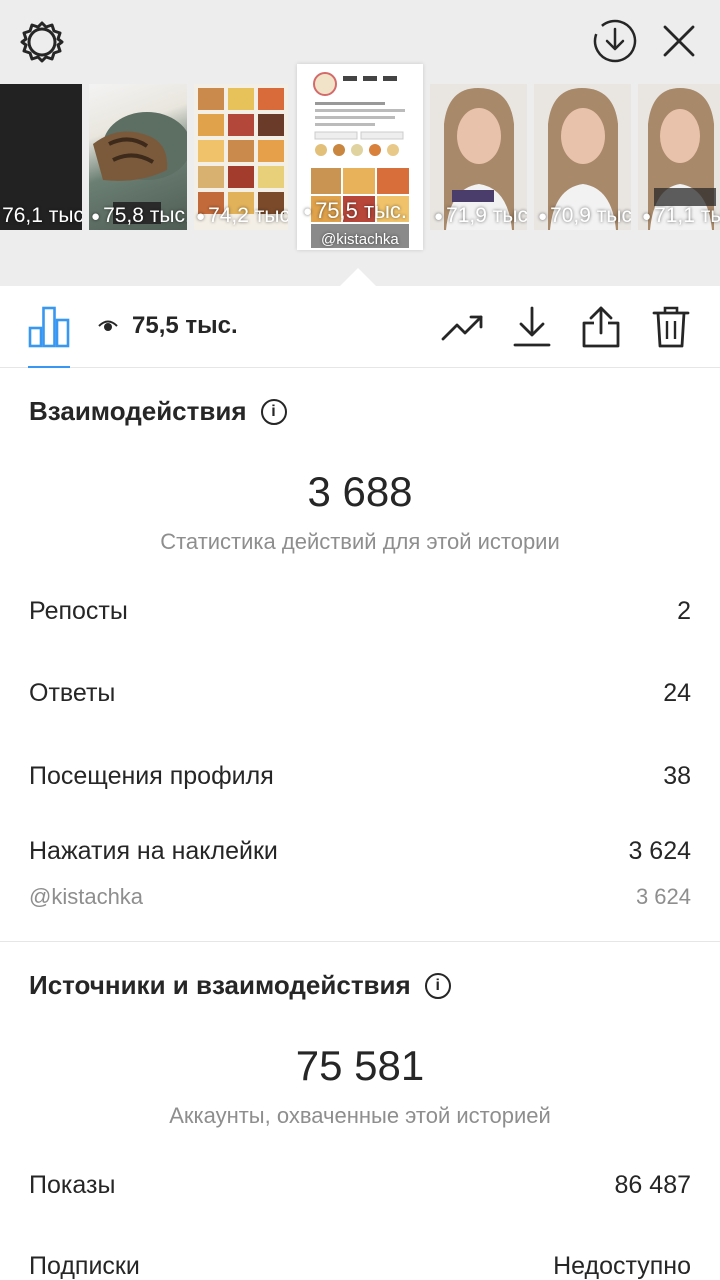  Describe the element at coordinates (360, 851) in the screenshot. I see `stat-row-sticker-taps: Нажатия на наклейки 3 624` at that location.